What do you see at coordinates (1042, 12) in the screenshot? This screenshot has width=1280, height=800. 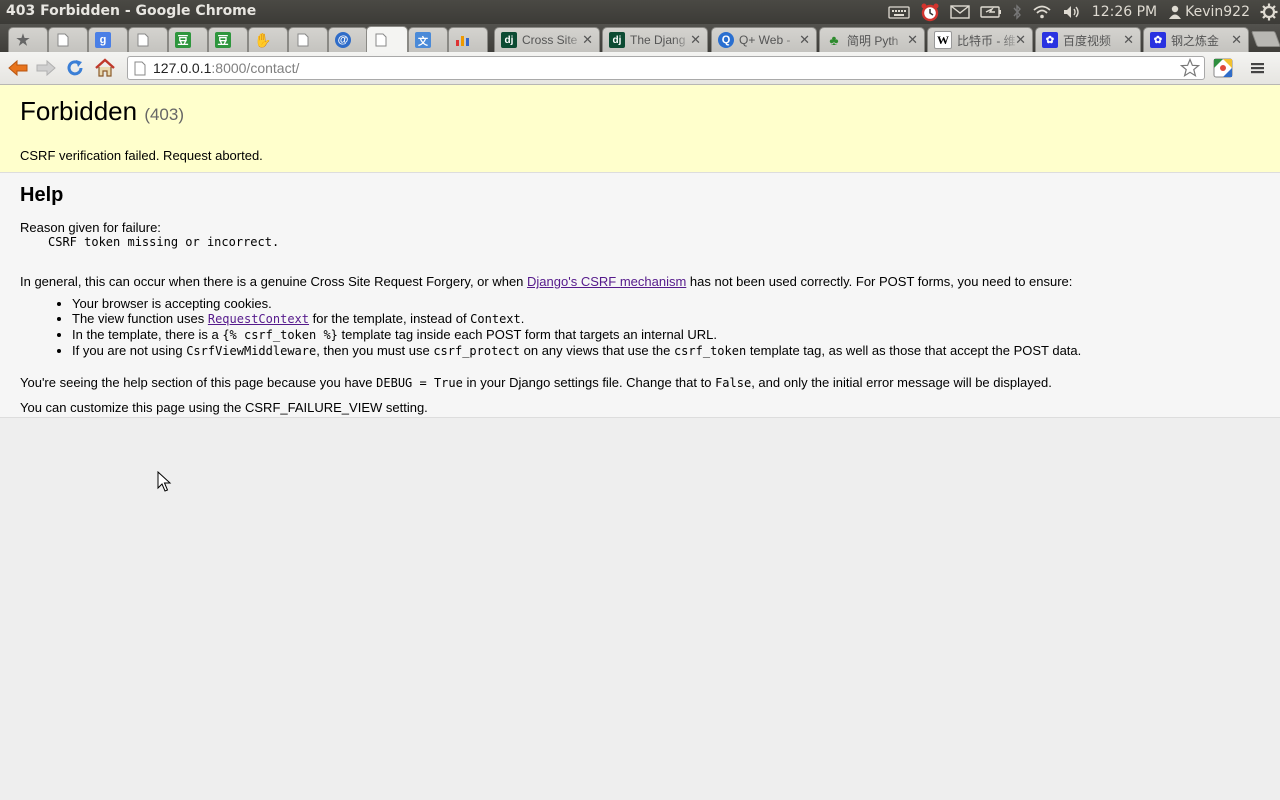 I see `wifi-icon` at bounding box center [1042, 12].